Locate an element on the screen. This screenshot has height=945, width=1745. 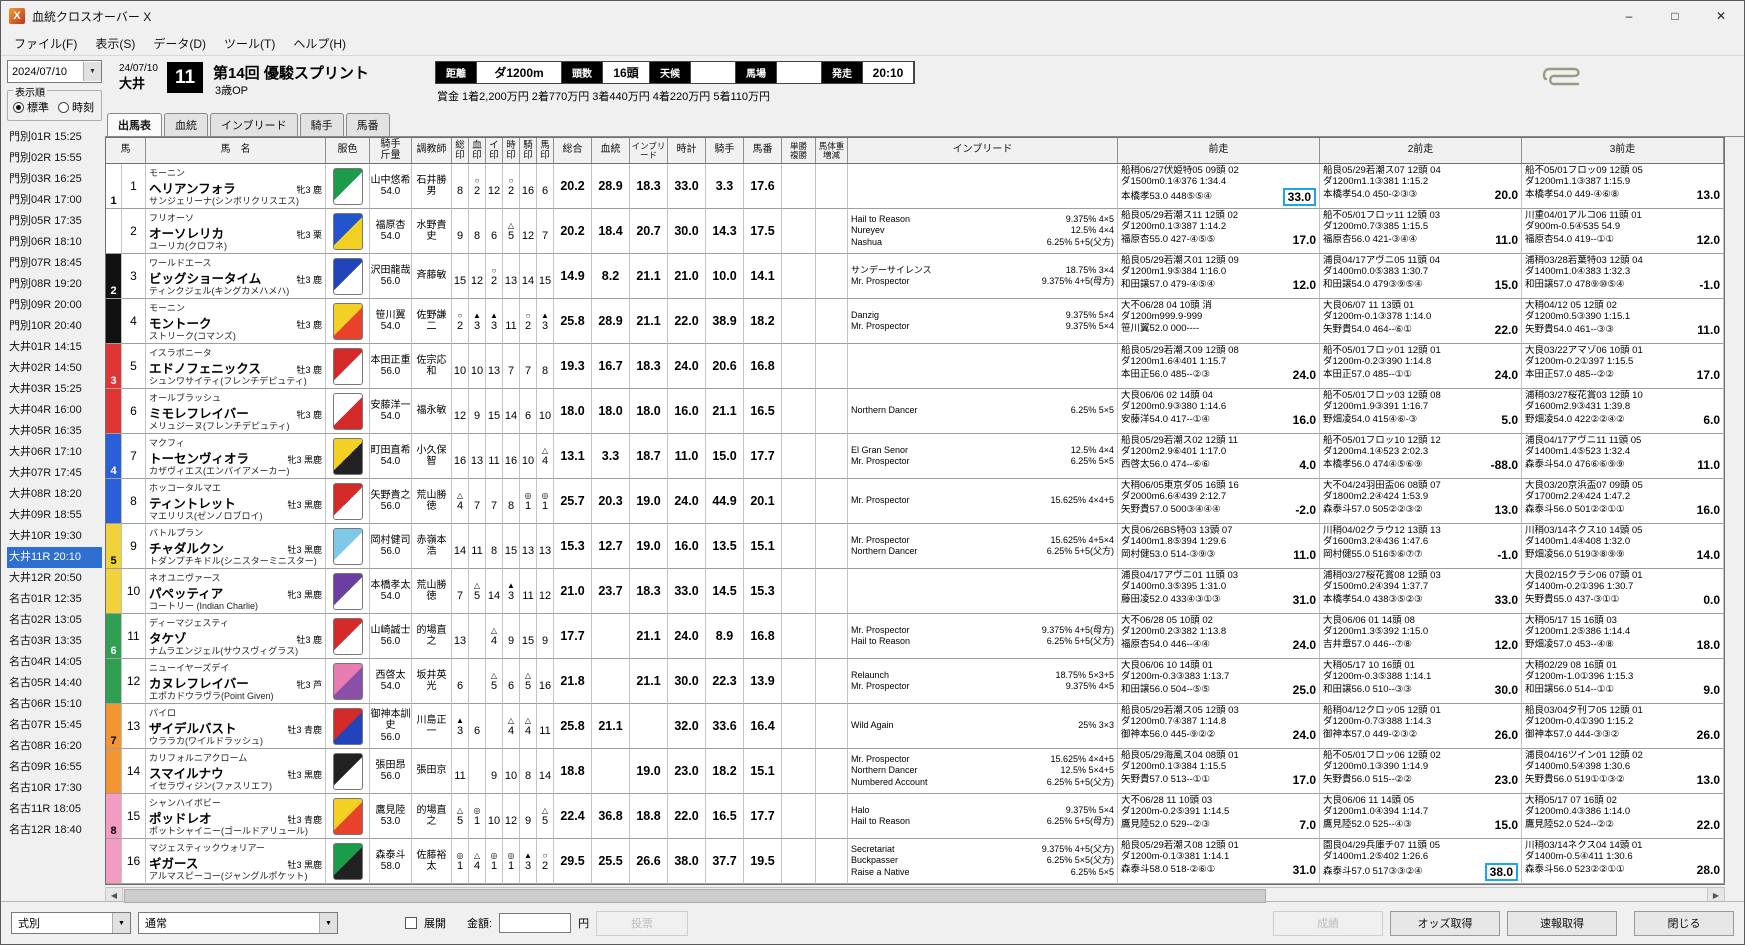
close-window-button: ✕ is located at coordinates (1721, 16).